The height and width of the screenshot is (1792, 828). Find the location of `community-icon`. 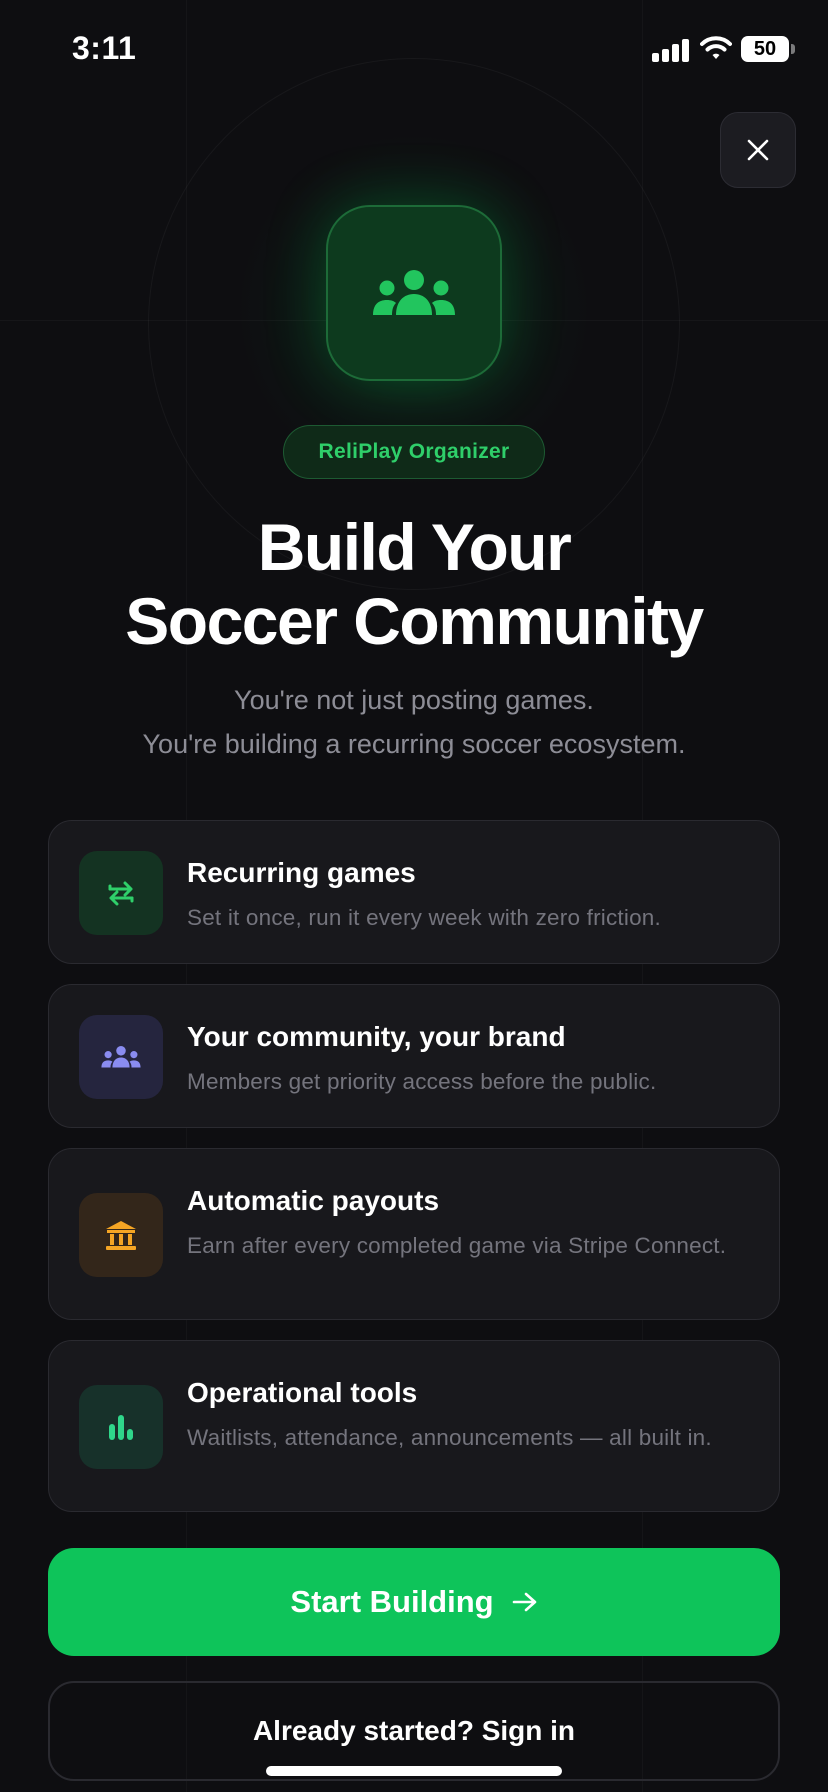

community-icon is located at coordinates (414, 293).